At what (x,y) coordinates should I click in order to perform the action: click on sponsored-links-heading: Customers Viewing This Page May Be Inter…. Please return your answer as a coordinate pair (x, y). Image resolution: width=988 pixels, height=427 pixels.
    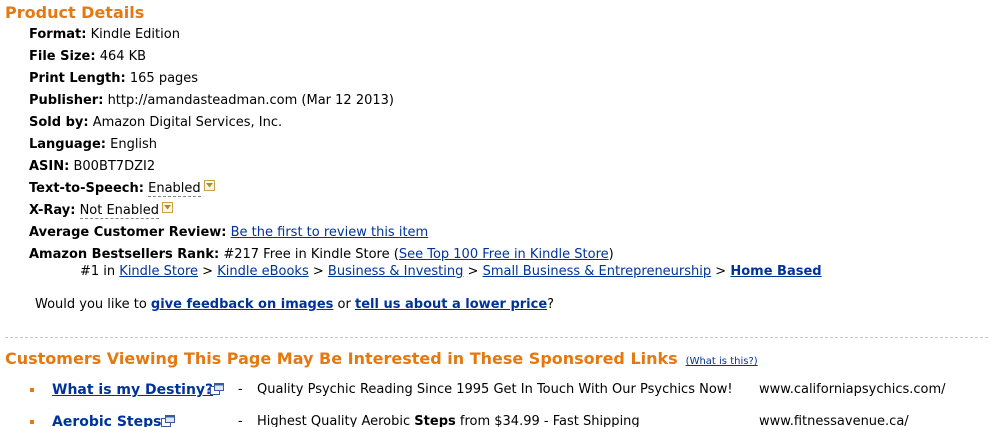
    Looking at the image, I should click on (341, 358).